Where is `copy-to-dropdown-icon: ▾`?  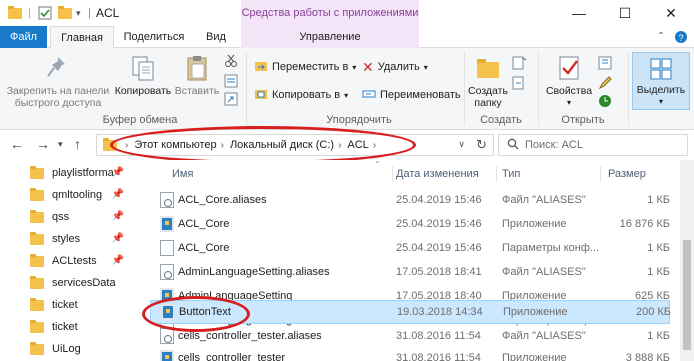 copy-to-dropdown-icon: ▾ is located at coordinates (346, 95).